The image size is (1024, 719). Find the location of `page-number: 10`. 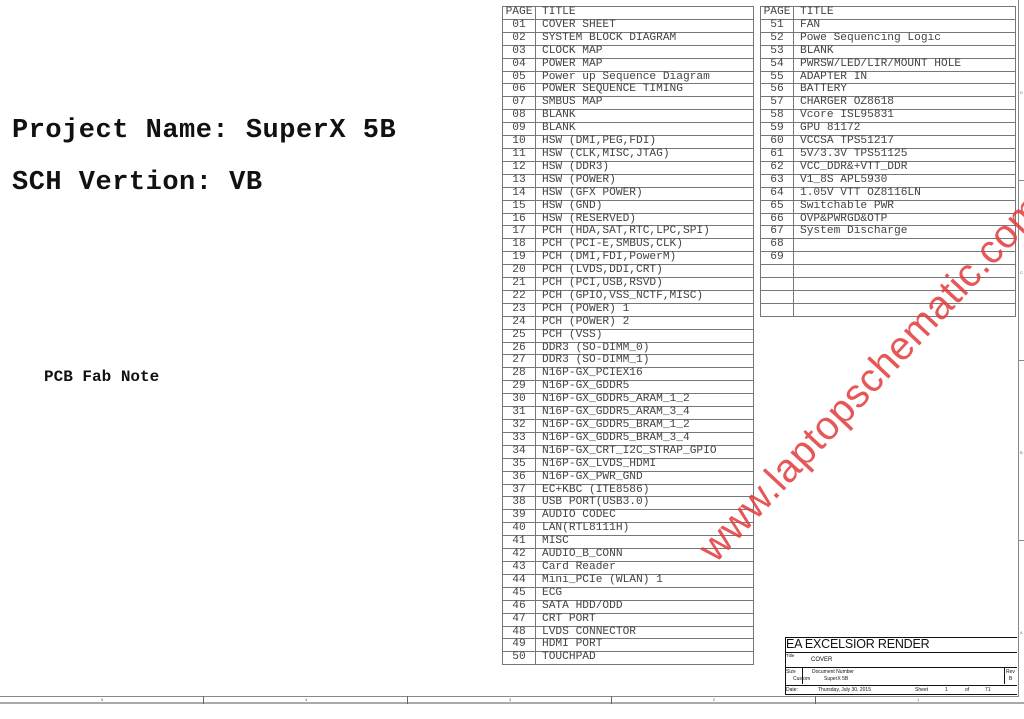

page-number: 10 is located at coordinates (519, 142).